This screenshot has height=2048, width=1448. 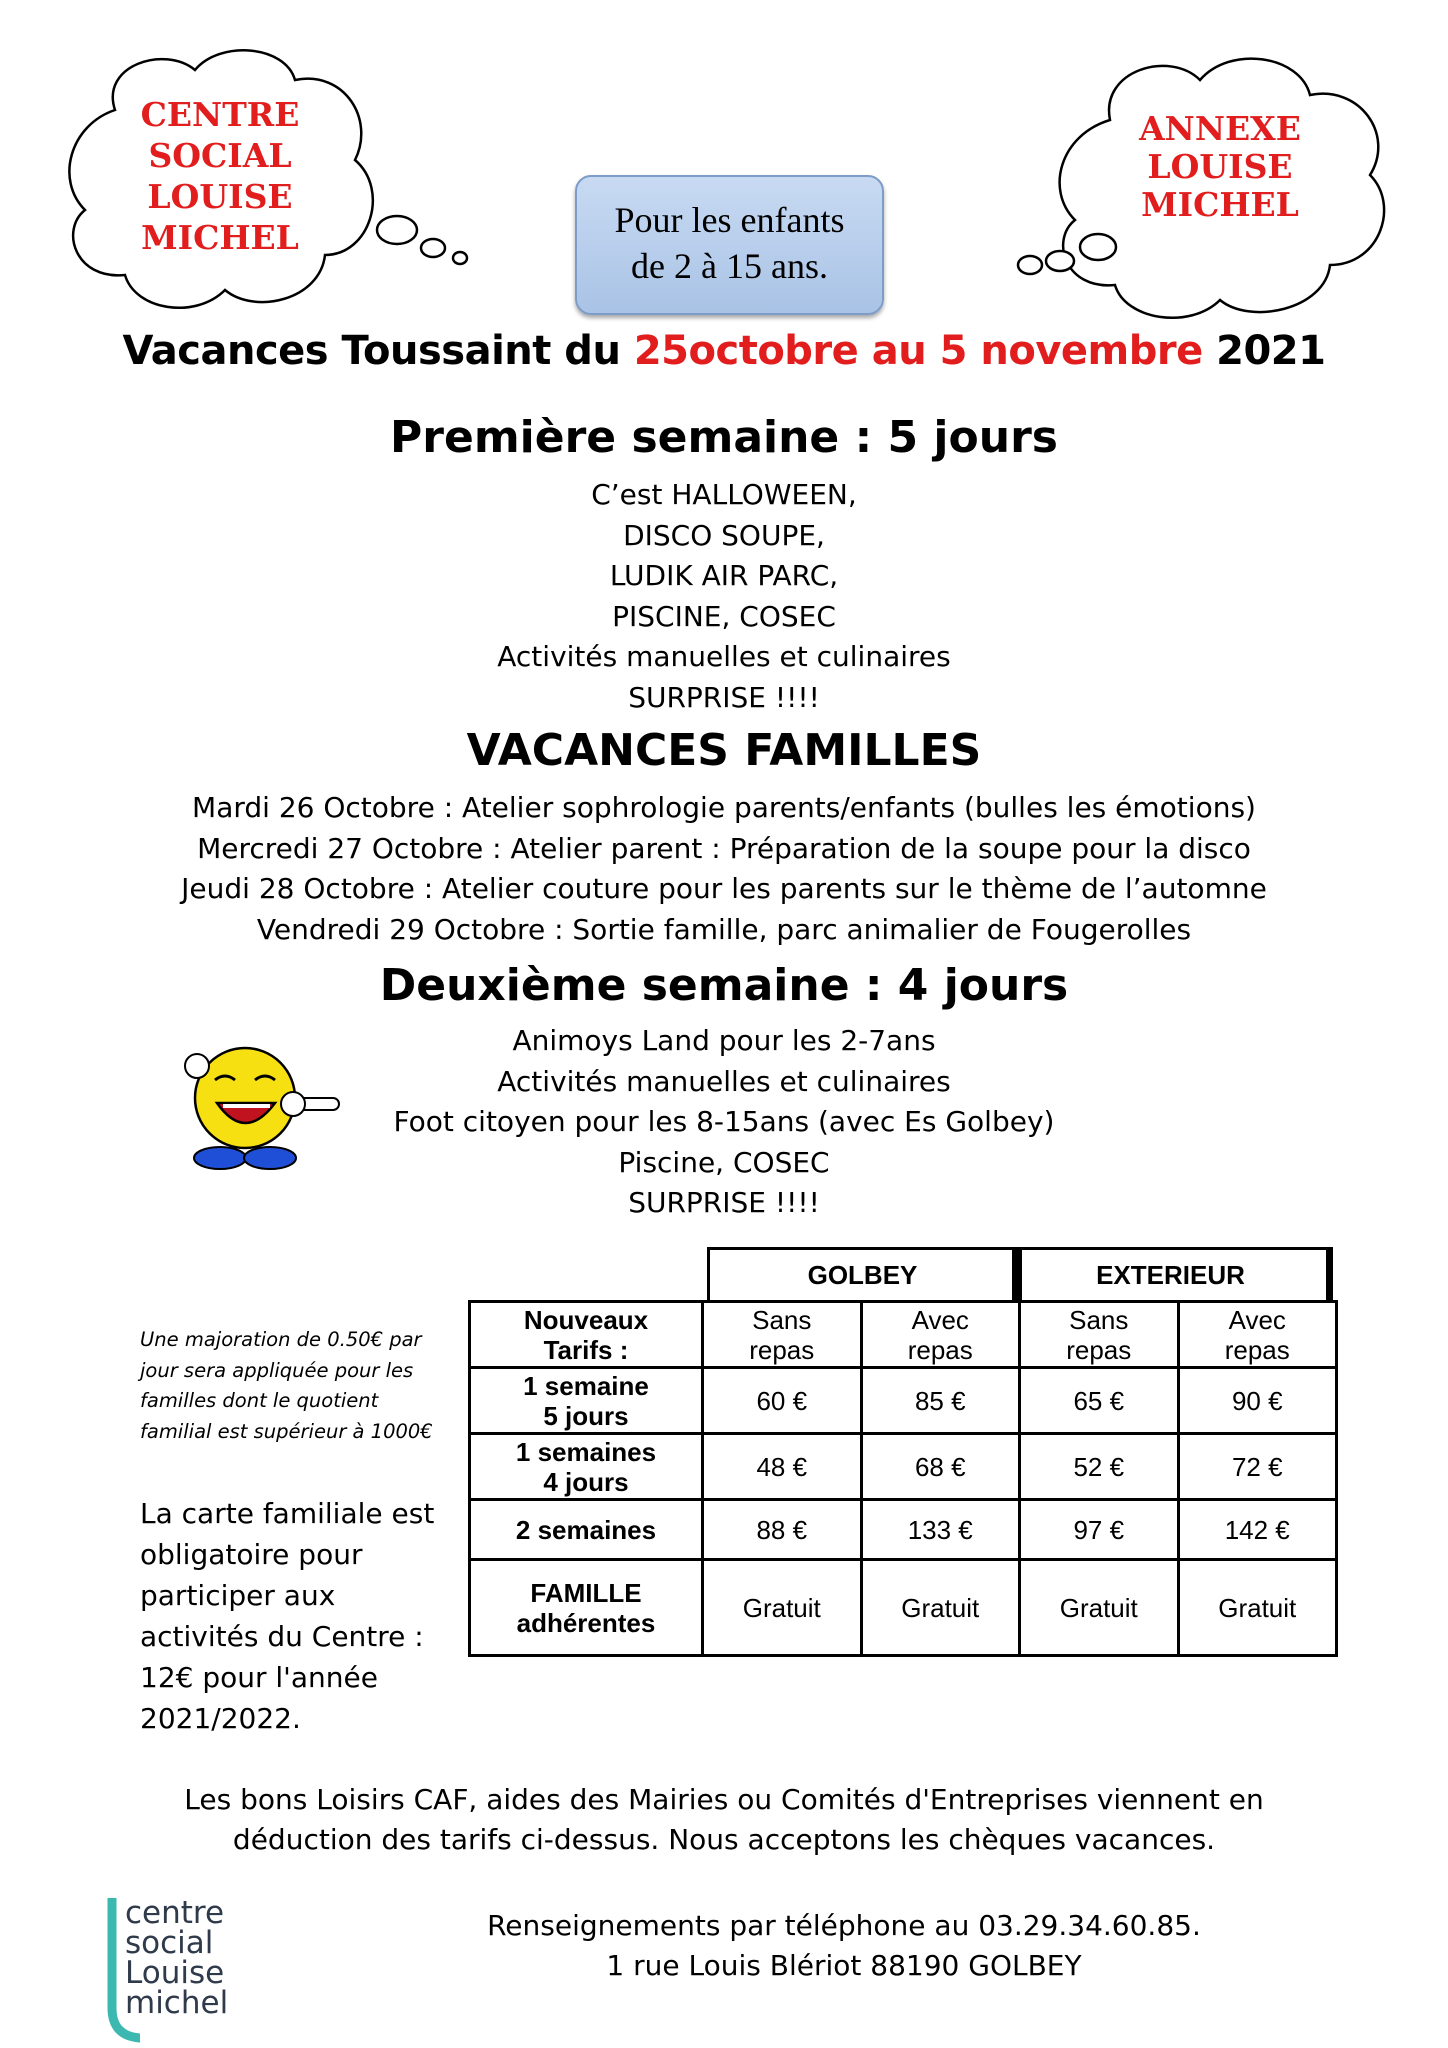 I want to click on table-row: 1 semaines 4 jours 48 € 68 € 52 € 72 €, so click(x=903, y=1466).